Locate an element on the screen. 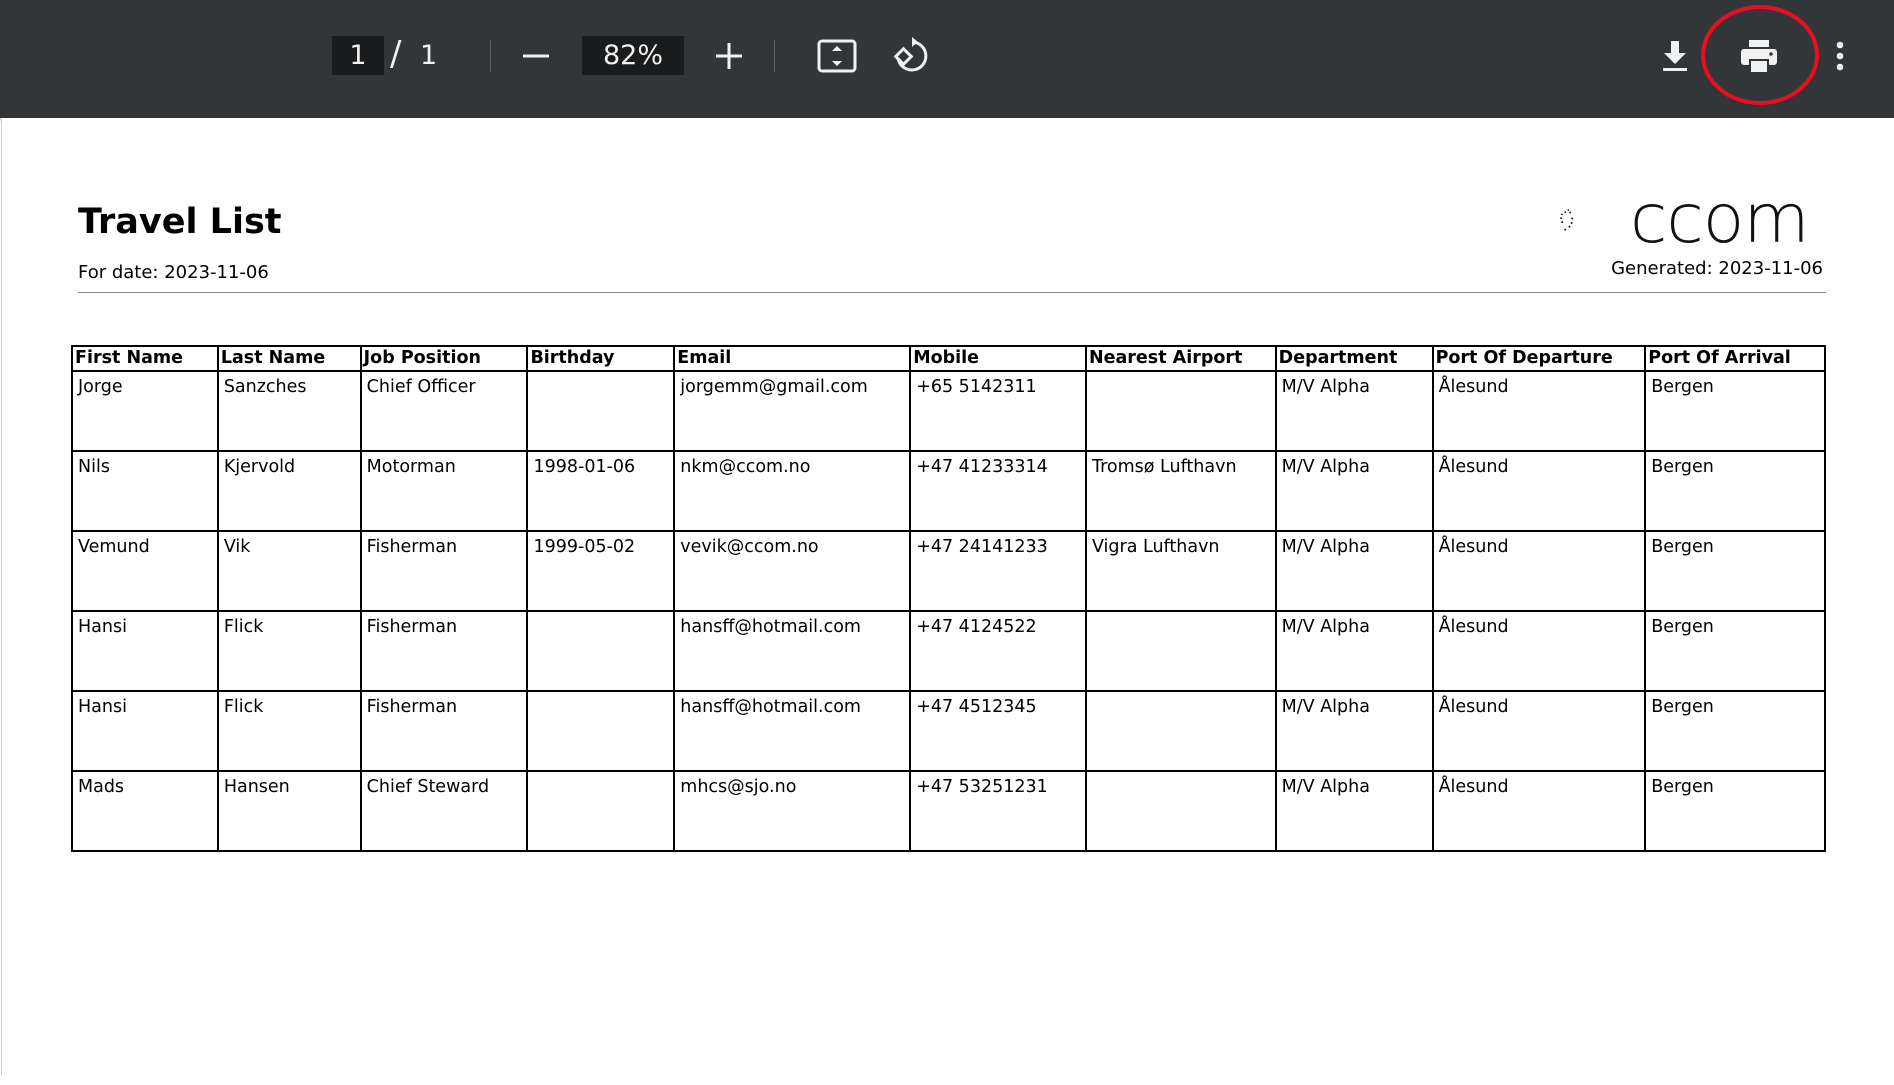  table-cell: Sanzches is located at coordinates (289, 411).